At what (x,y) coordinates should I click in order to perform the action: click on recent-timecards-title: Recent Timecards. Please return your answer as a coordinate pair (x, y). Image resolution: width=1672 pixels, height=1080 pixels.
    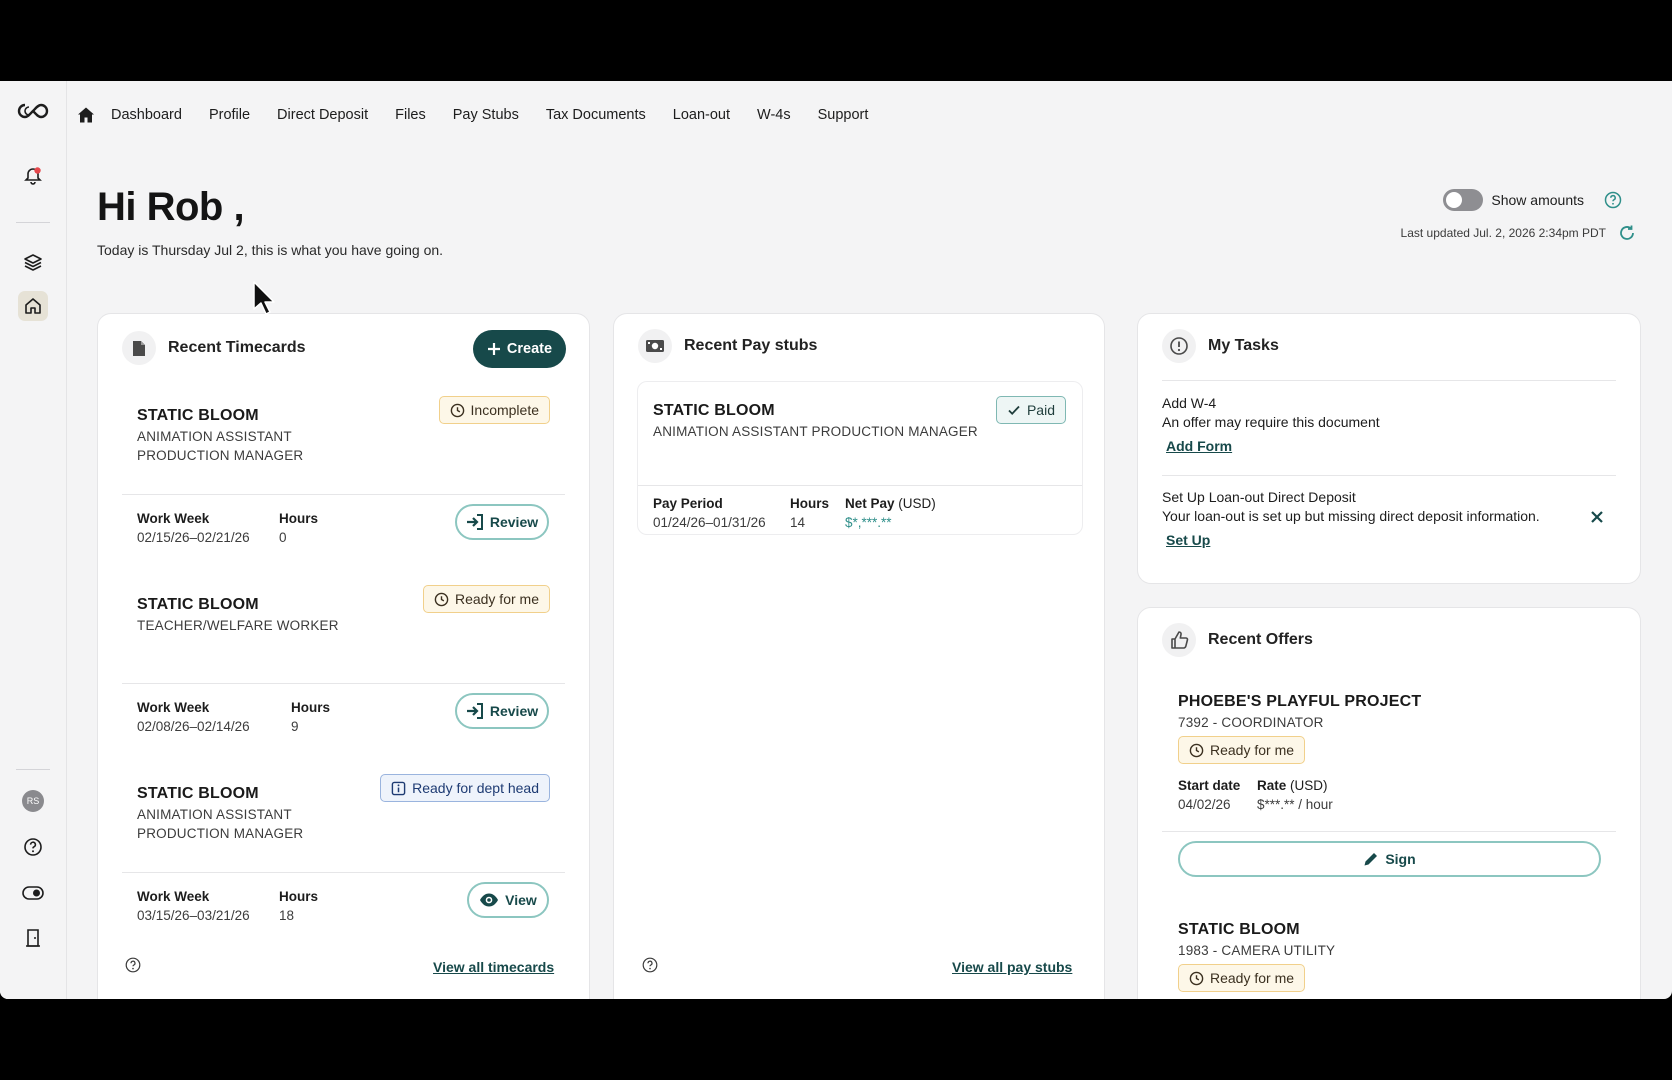
    Looking at the image, I should click on (237, 347).